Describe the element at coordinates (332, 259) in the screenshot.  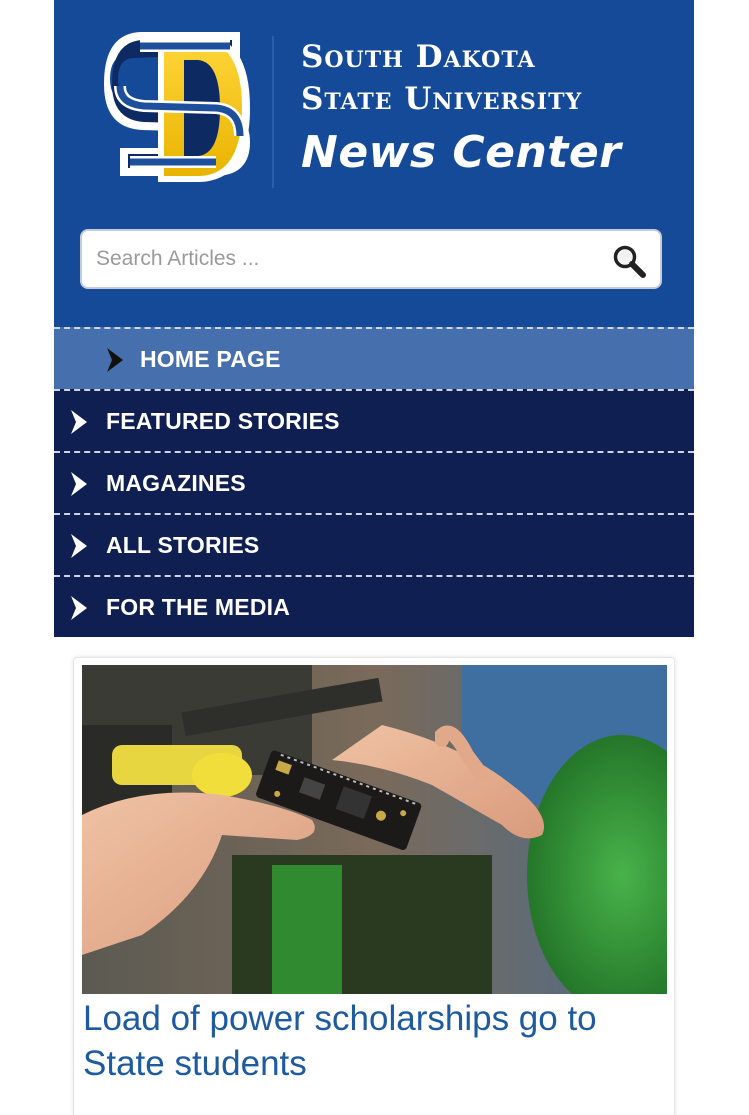
I see `search-input` at that location.